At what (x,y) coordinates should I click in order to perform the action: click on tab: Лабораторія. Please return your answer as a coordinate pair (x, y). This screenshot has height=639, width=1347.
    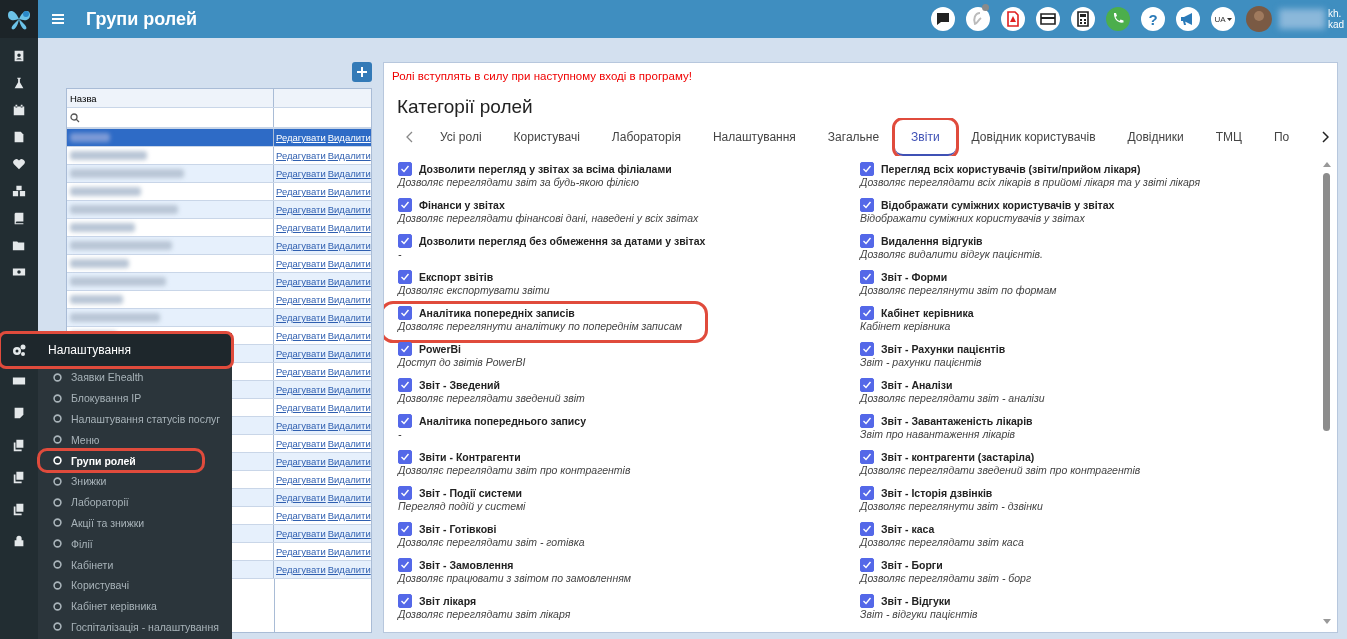
    Looking at the image, I should click on (646, 138).